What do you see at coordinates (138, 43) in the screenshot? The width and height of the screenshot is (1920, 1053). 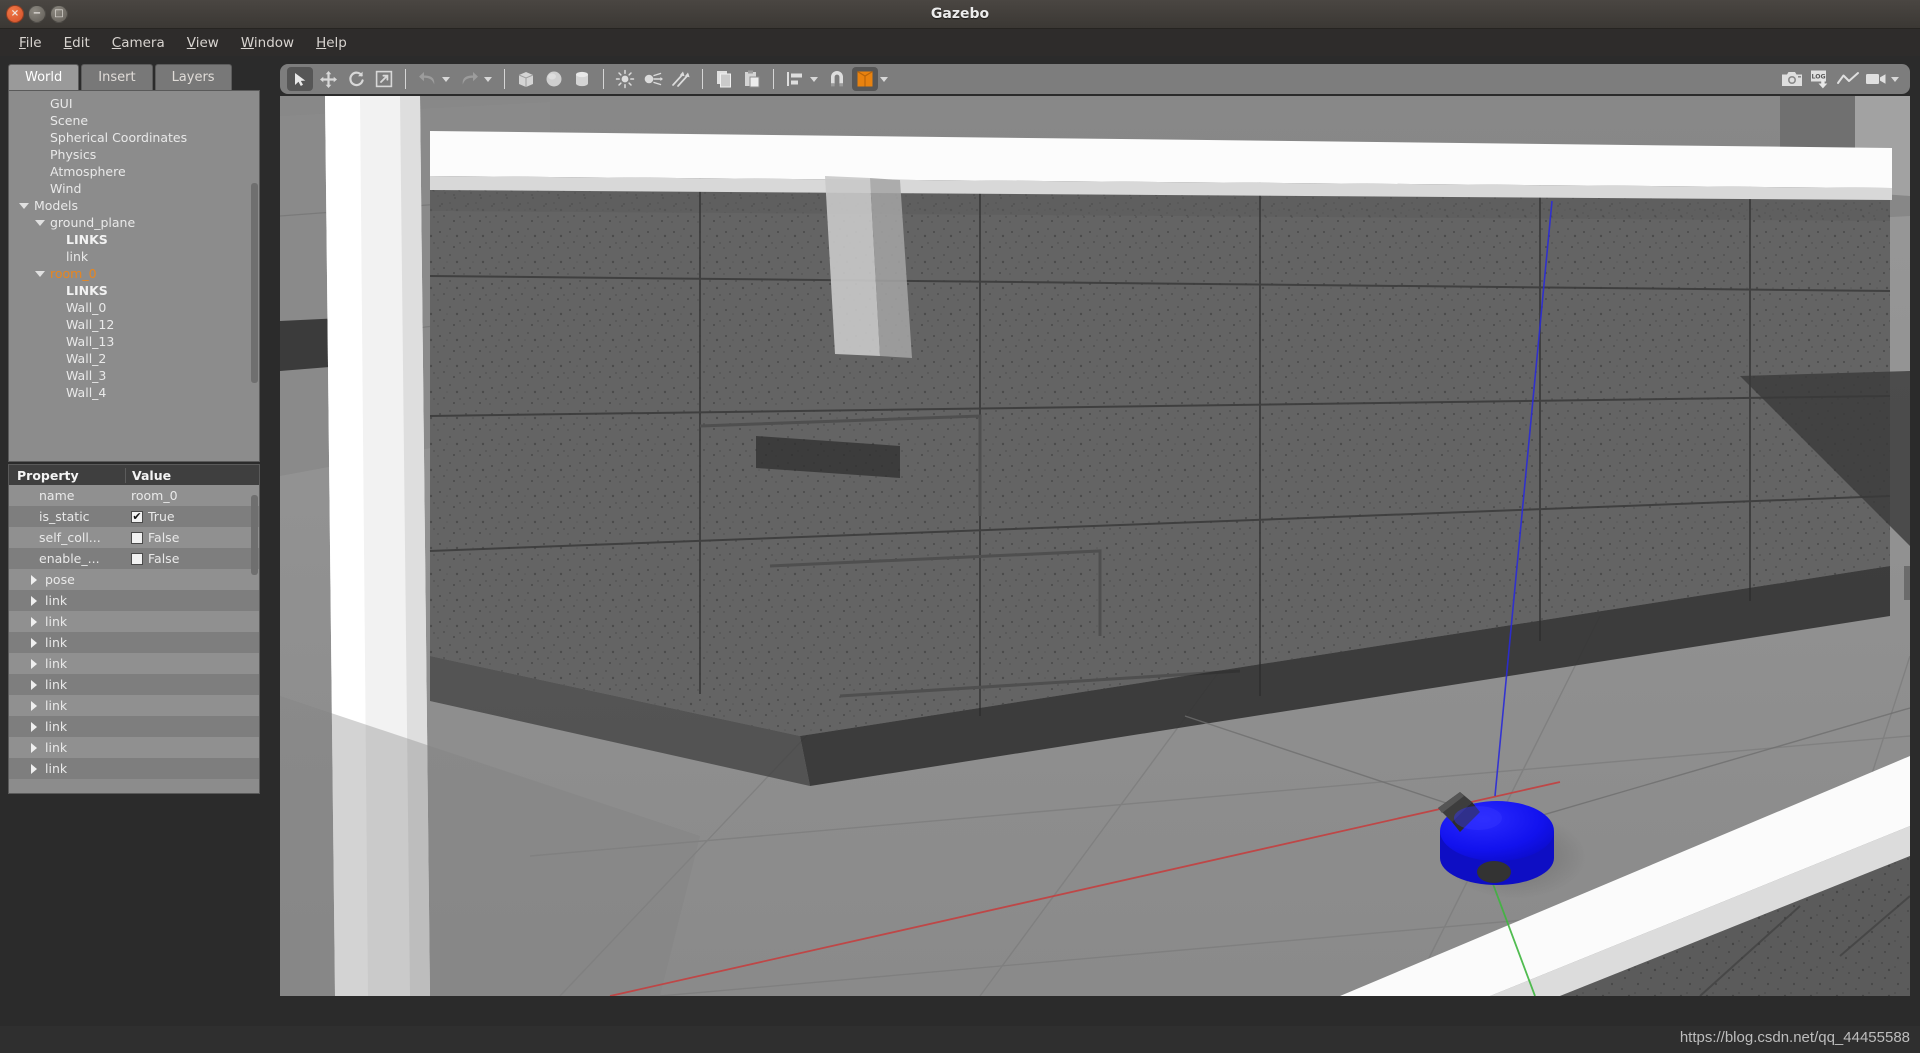 I see `menu-camera: Camera` at bounding box center [138, 43].